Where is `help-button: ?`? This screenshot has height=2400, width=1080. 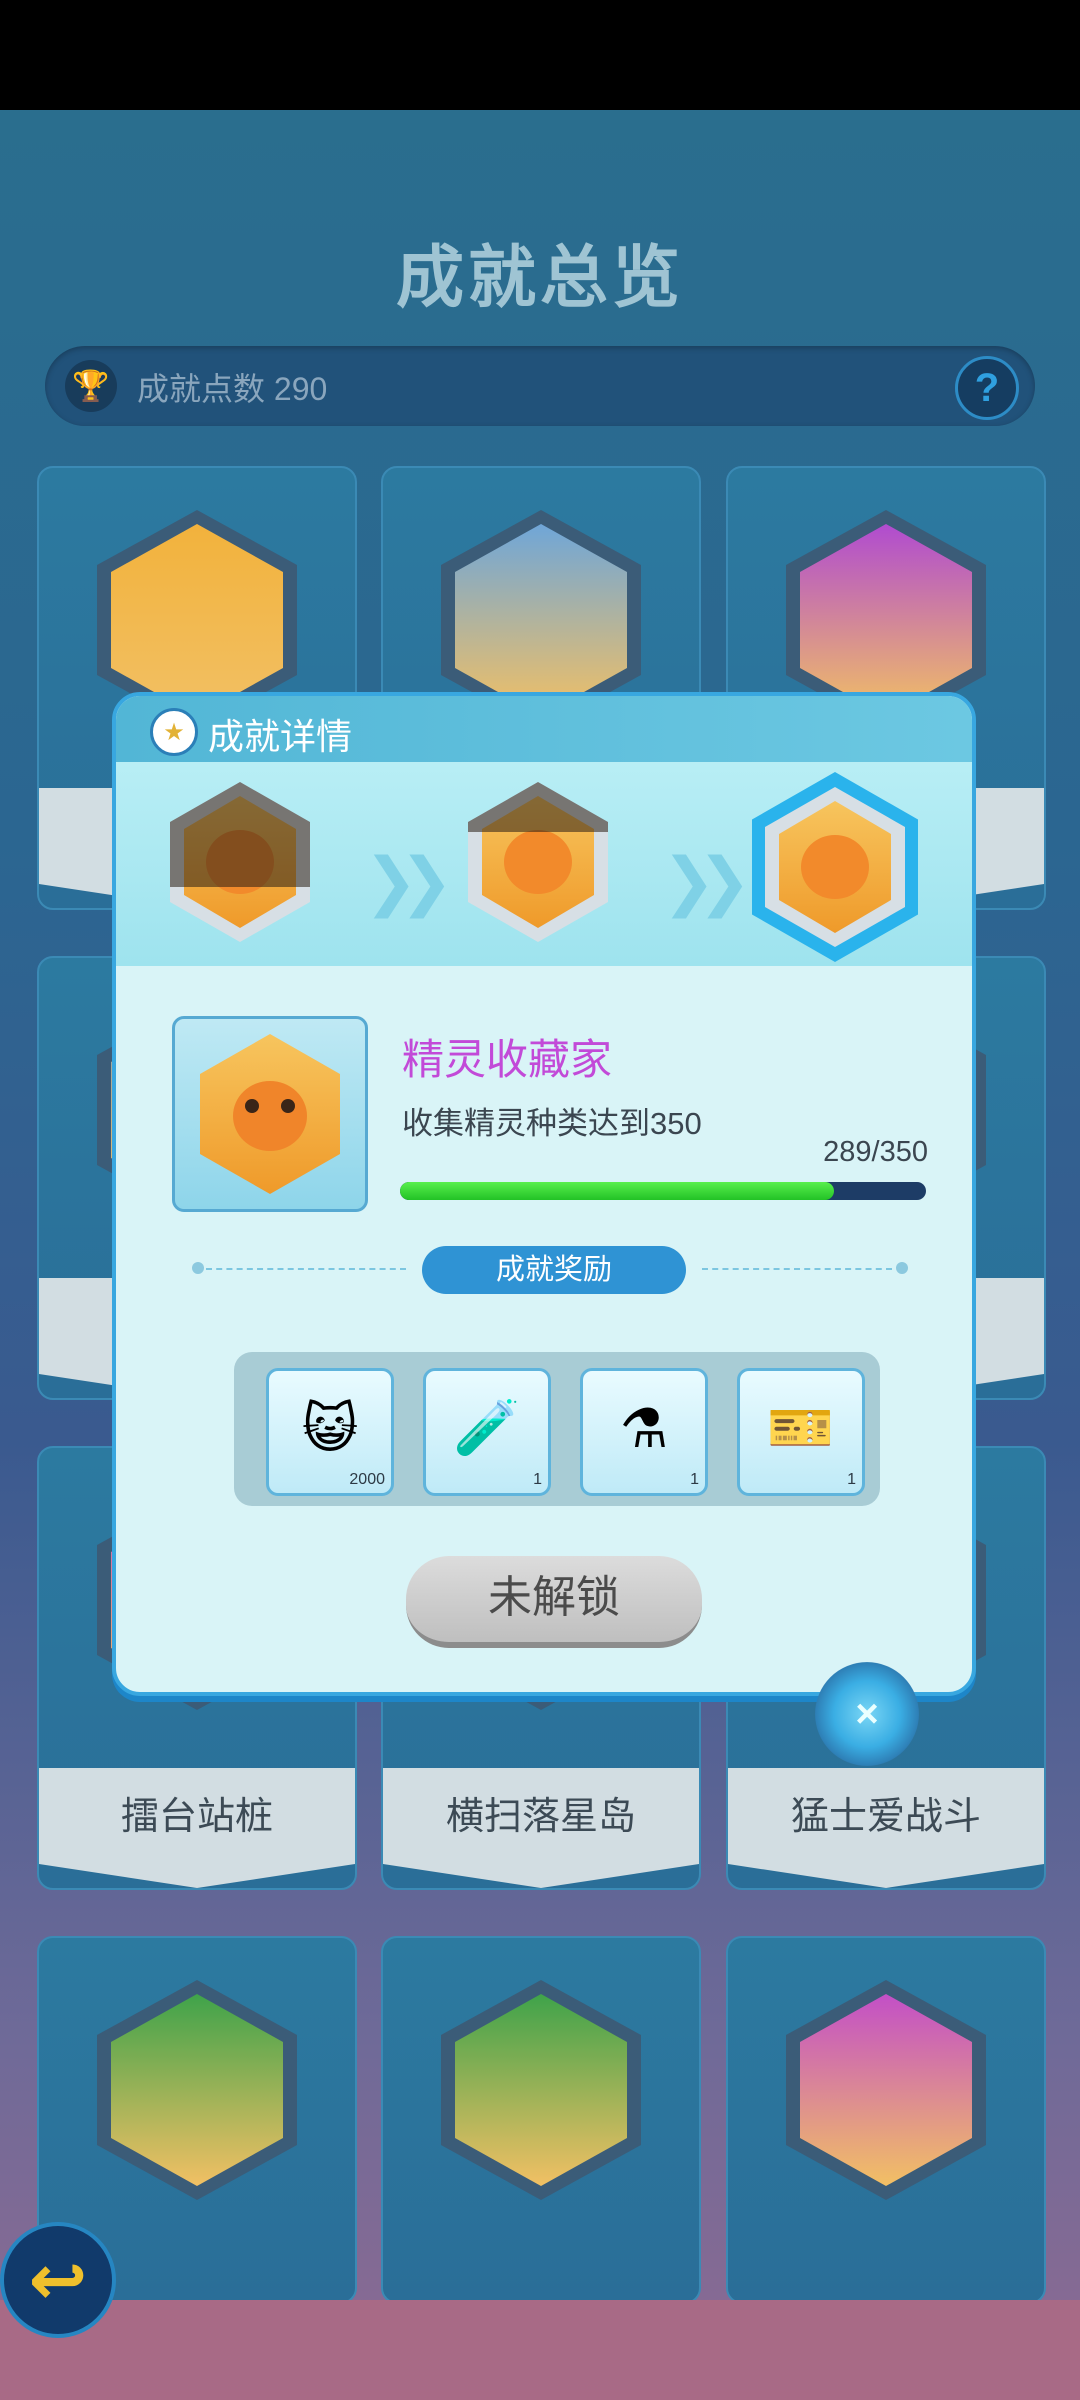 help-button: ? is located at coordinates (987, 388).